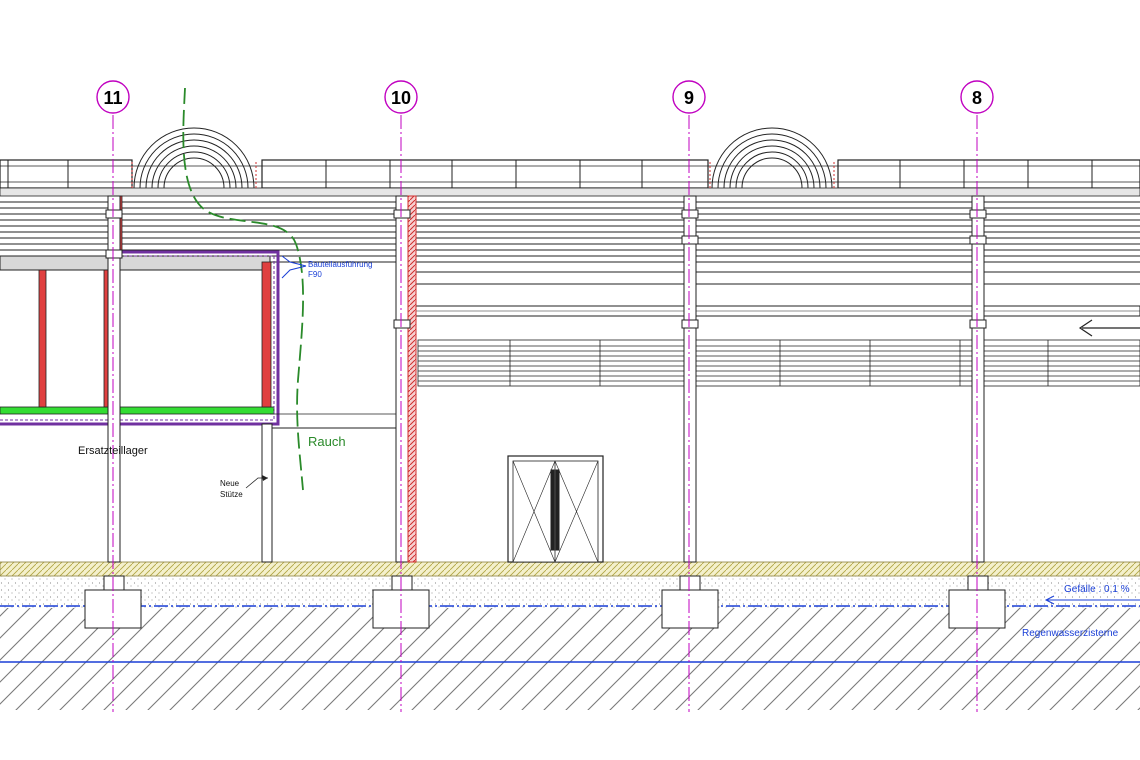 This screenshot has height=760, width=1140. What do you see at coordinates (137, 410) in the screenshot?
I see `mezzanine-floor` at bounding box center [137, 410].